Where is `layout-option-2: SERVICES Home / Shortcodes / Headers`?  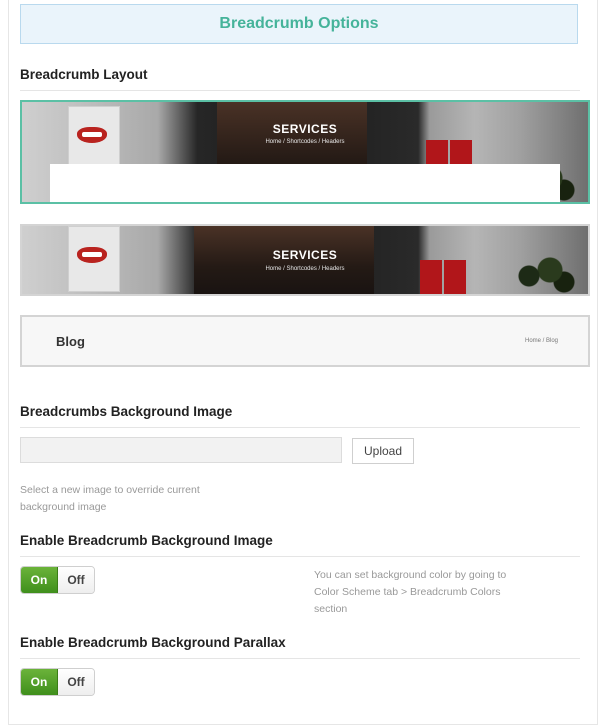
layout-option-2: SERVICES Home / Shortcodes / Headers is located at coordinates (305, 260).